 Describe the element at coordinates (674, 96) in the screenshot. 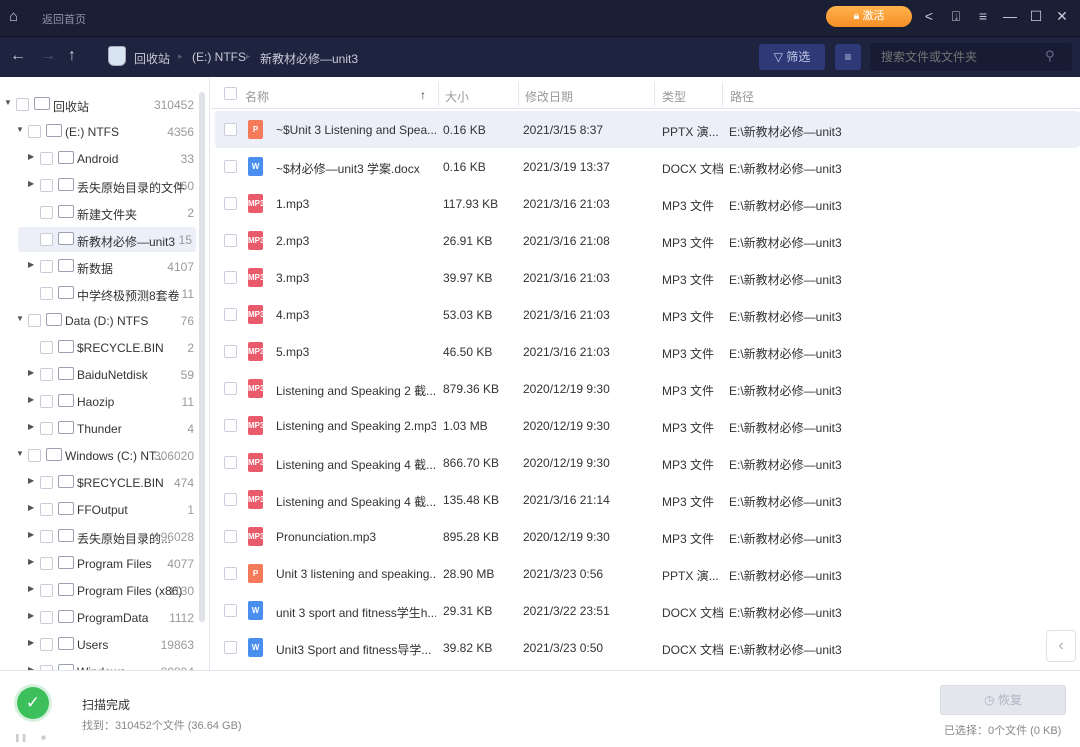

I see `column-type: 类型` at that location.